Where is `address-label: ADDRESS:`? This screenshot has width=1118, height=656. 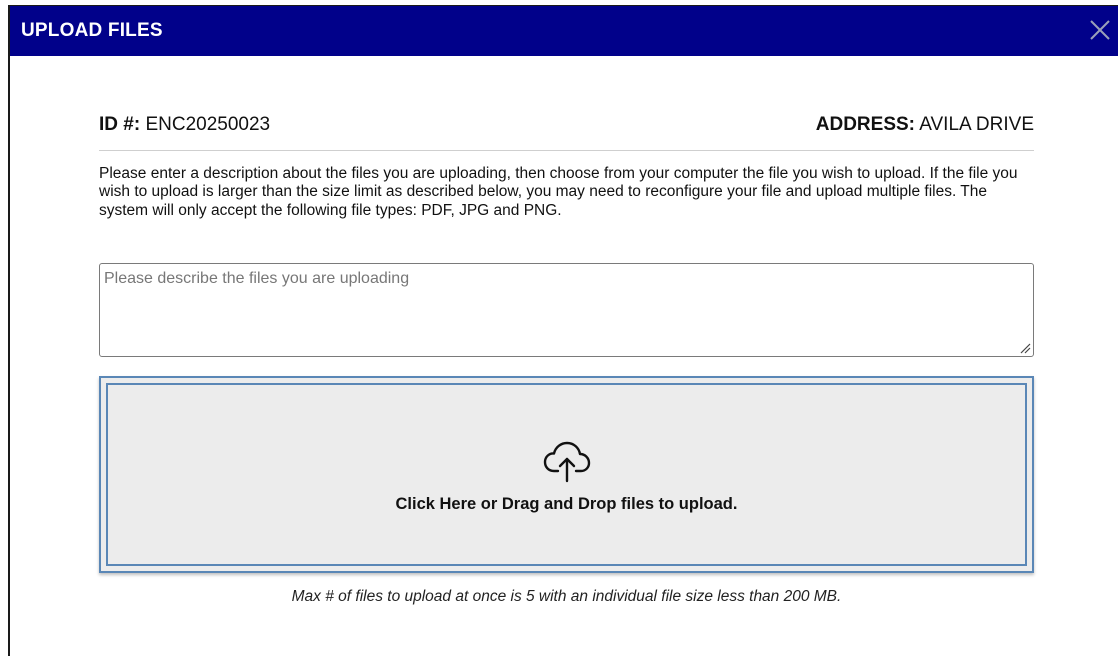 address-label: ADDRESS: is located at coordinates (865, 124).